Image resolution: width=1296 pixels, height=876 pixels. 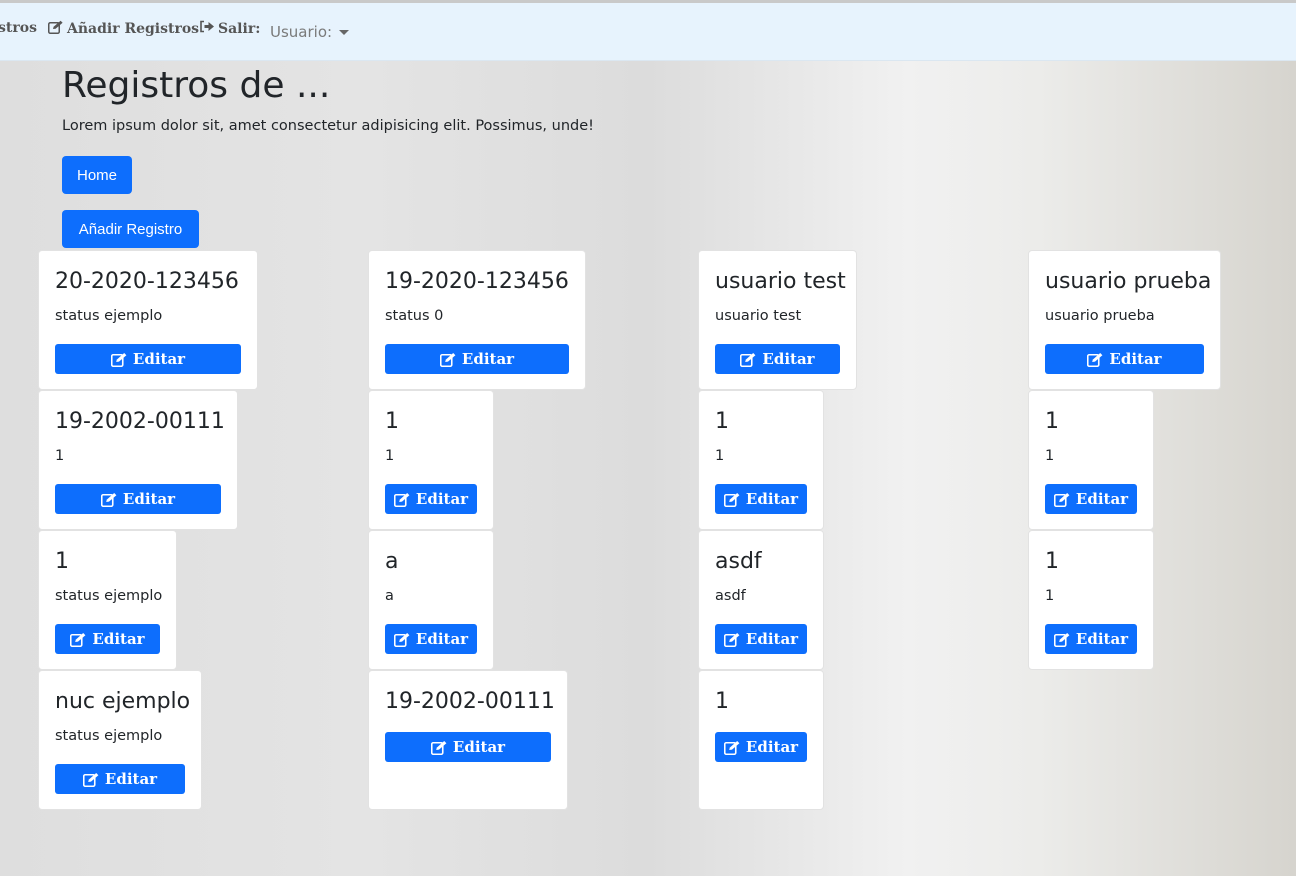 I want to click on user-dropdown-label: Usuario:, so click(x=301, y=32).